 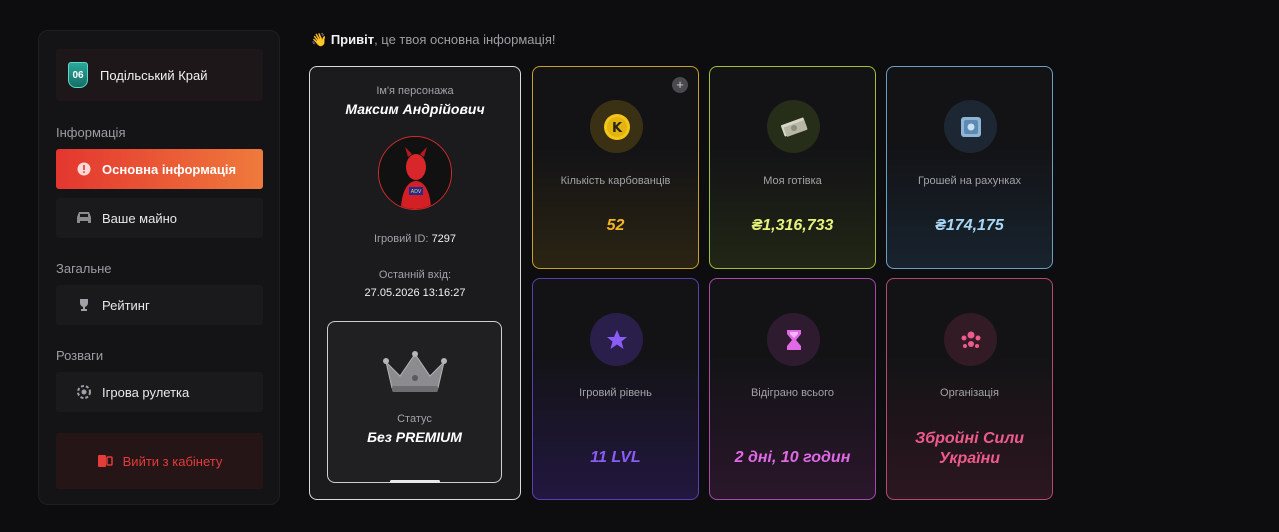 I want to click on section-title-fun: Розваги, so click(x=80, y=355).